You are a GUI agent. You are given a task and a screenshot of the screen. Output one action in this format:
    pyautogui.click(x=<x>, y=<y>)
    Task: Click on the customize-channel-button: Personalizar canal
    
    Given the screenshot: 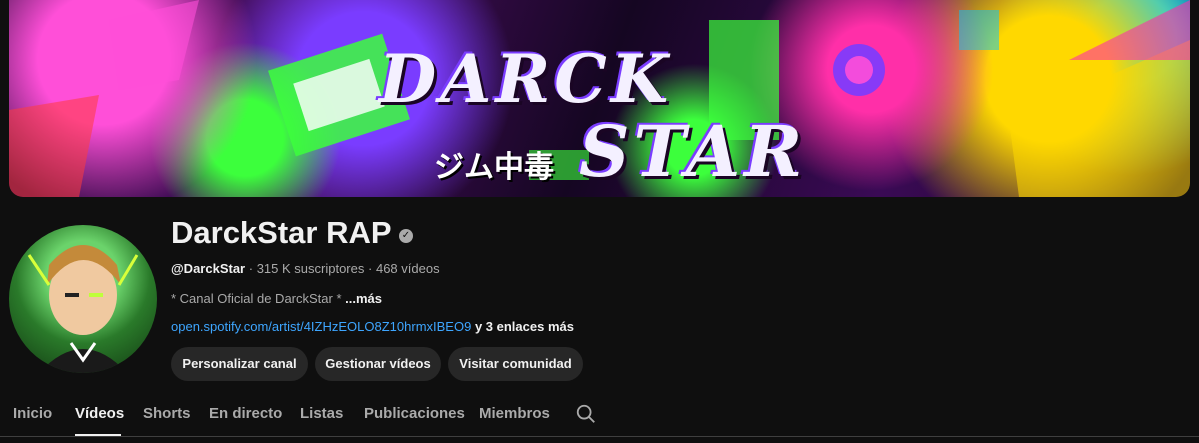 What is the action you would take?
    pyautogui.click(x=239, y=364)
    